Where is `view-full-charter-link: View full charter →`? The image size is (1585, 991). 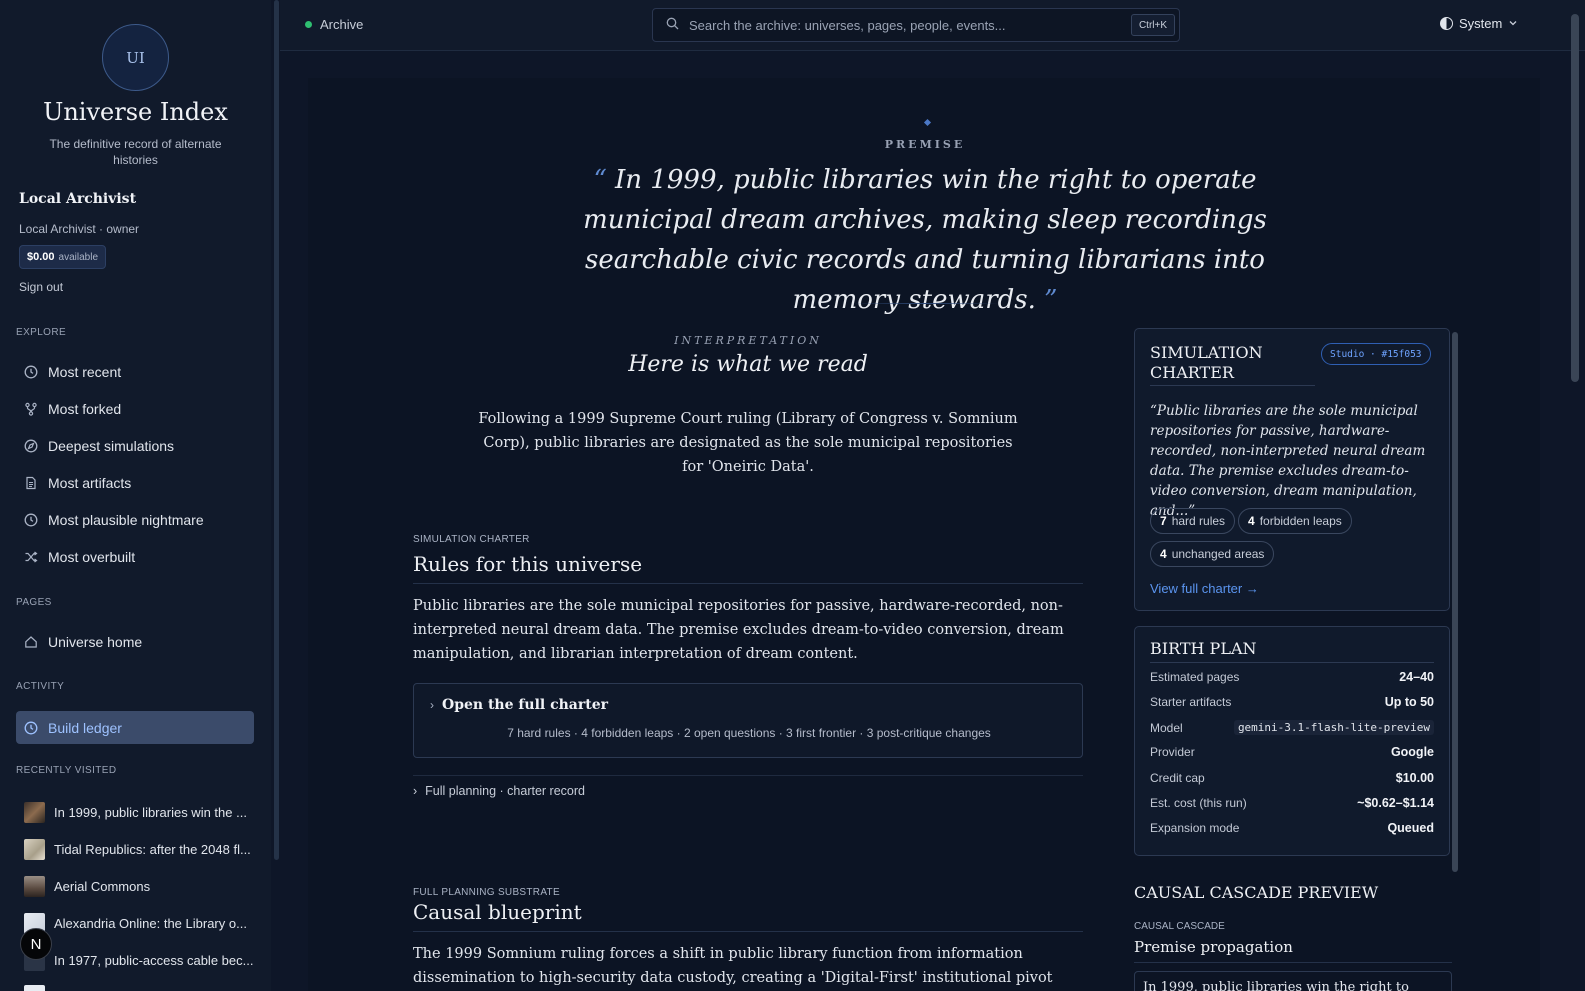 view-full-charter-link: View full charter → is located at coordinates (1204, 588).